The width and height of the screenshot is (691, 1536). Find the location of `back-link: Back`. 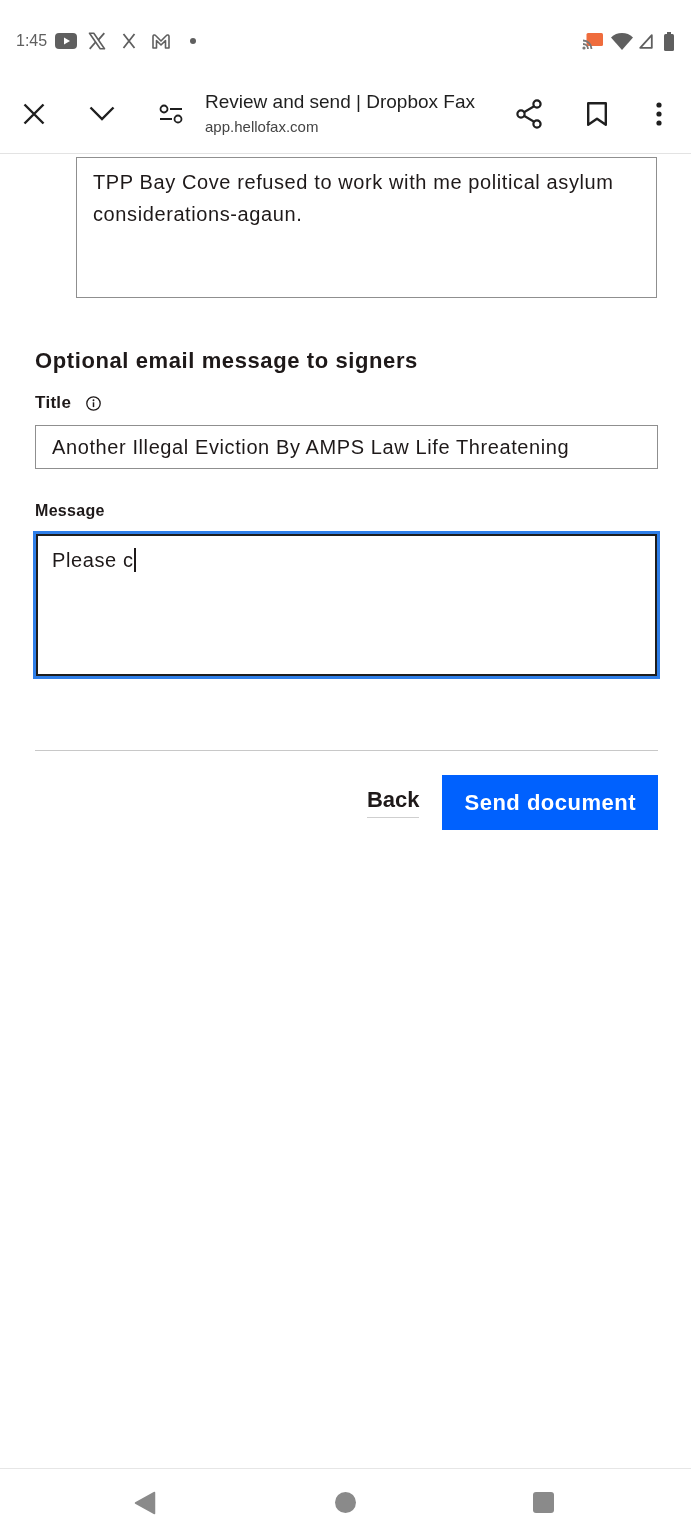

back-link: Back is located at coordinates (393, 802).